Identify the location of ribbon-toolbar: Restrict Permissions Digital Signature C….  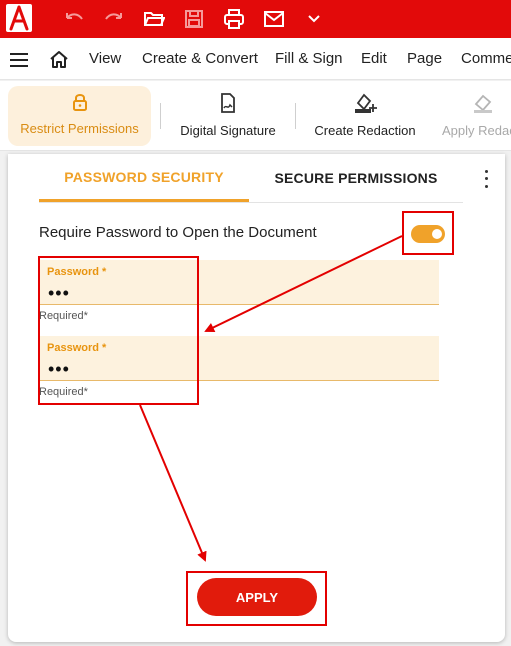
(255, 116).